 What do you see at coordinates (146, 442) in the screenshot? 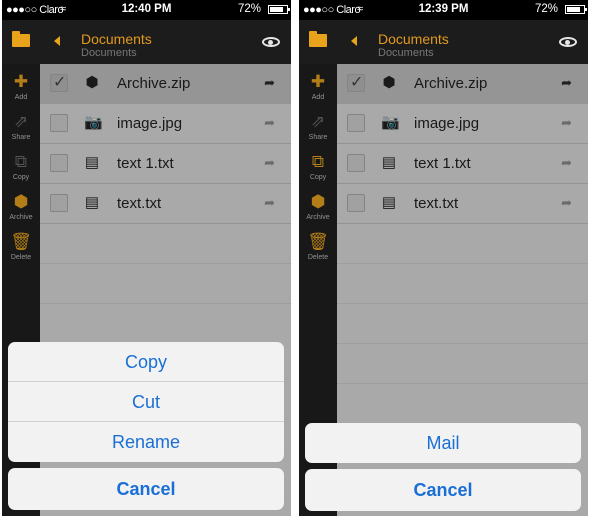
I see `rename-button: Rename` at bounding box center [146, 442].